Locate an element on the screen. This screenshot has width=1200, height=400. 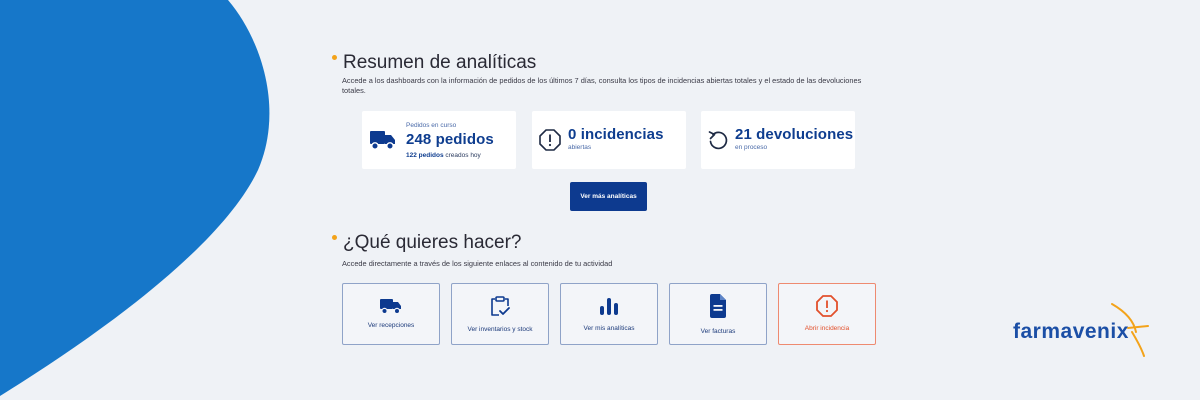
return-arrow-icon is located at coordinates (718, 140).